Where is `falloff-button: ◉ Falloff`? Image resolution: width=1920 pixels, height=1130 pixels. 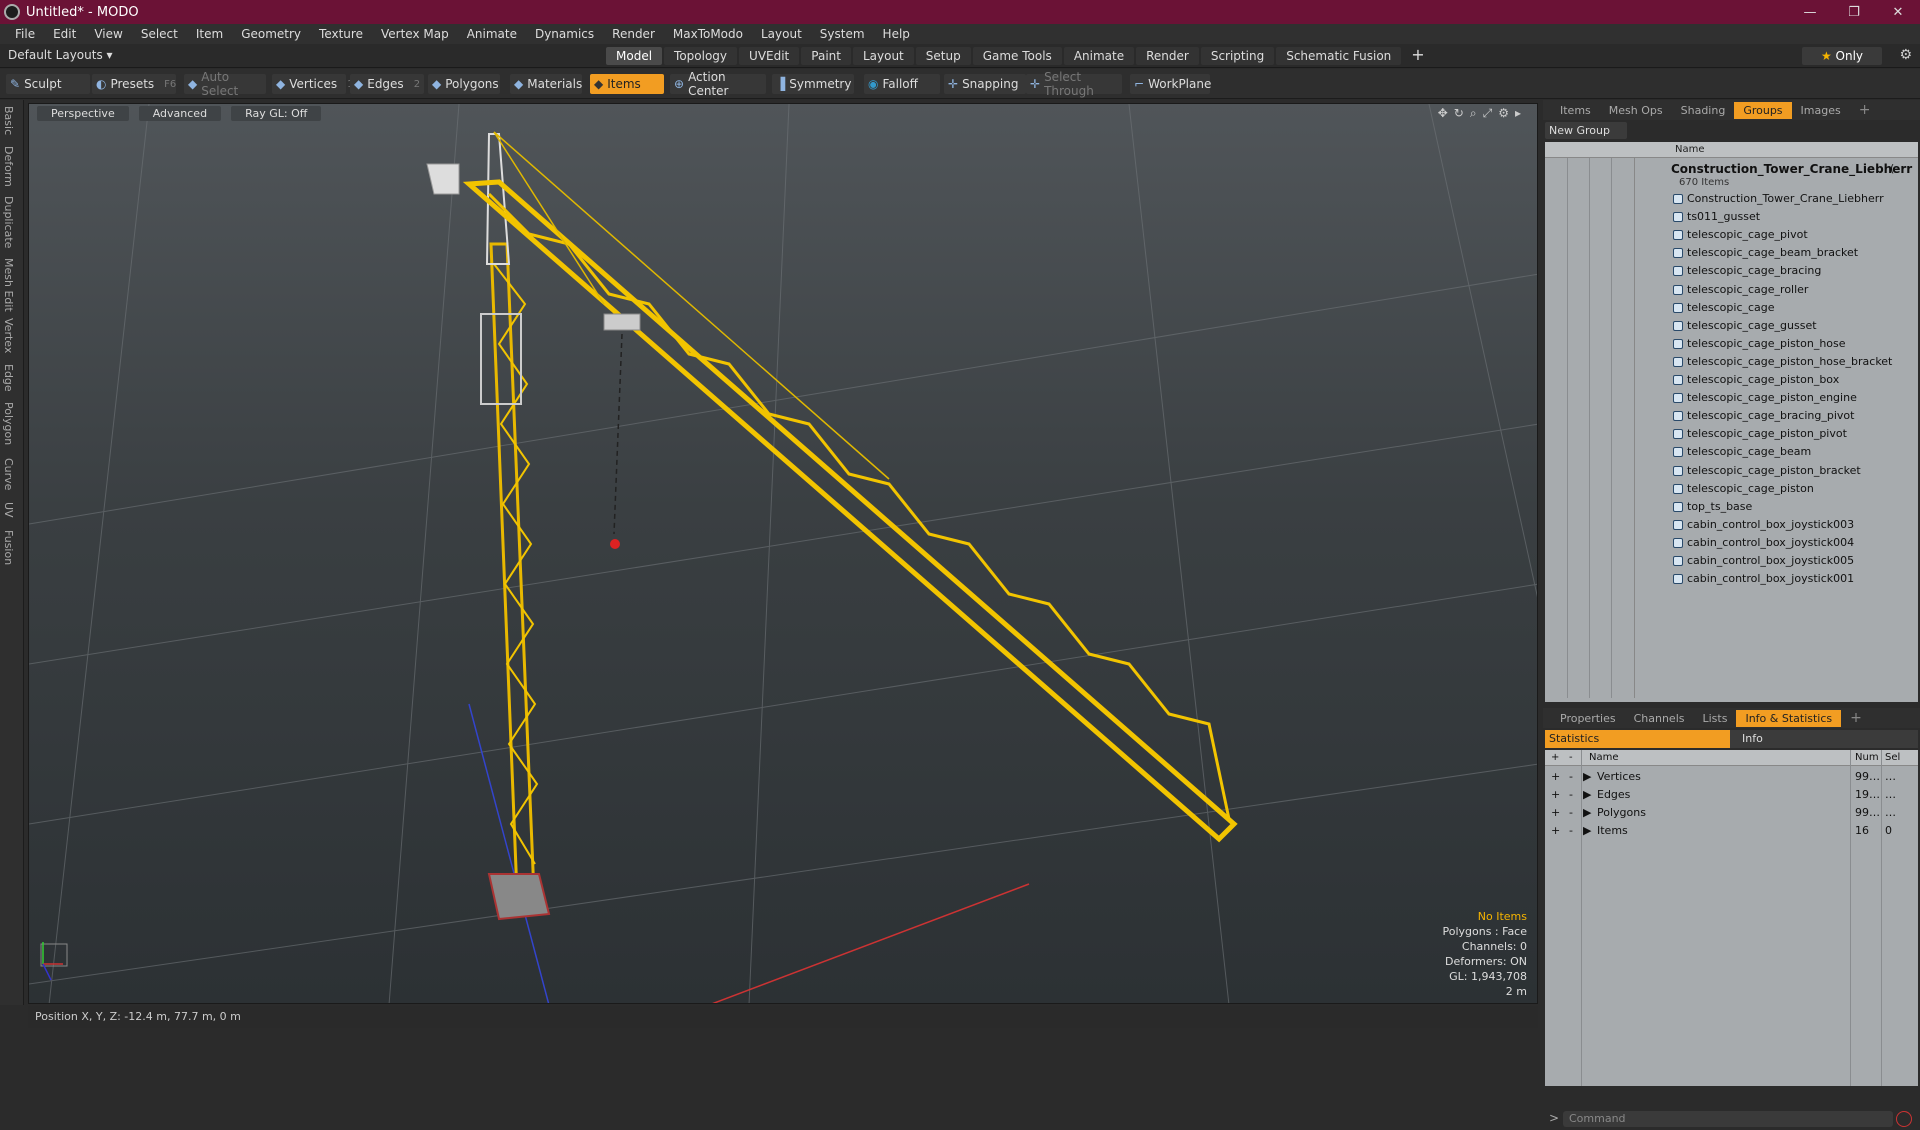 falloff-button: ◉ Falloff is located at coordinates (902, 84).